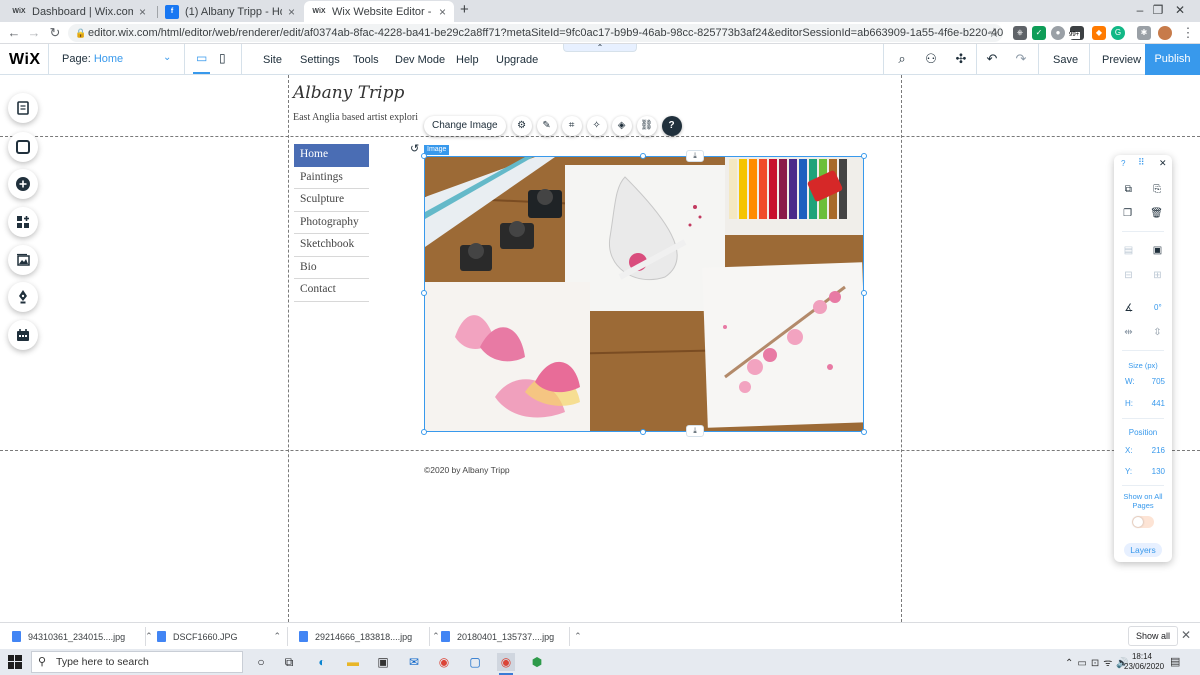  What do you see at coordinates (475, 662) in the screenshot?
I see `photos-icon: ▢` at bounding box center [475, 662].